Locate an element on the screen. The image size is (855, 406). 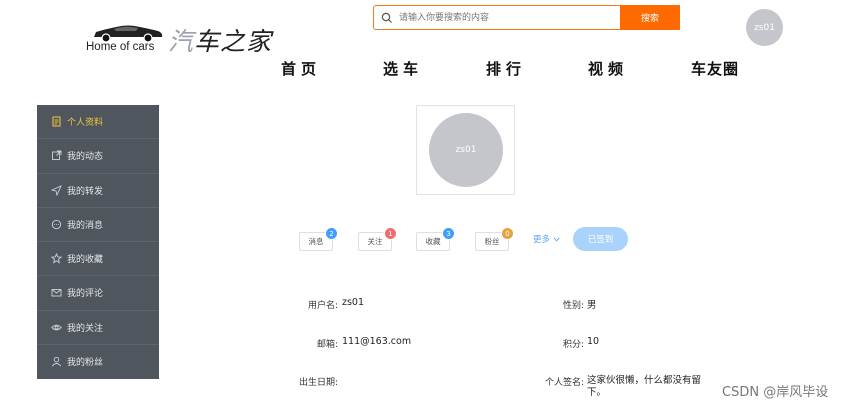
sidebar-item-fans: 我的粉丝 is located at coordinates (98, 362).